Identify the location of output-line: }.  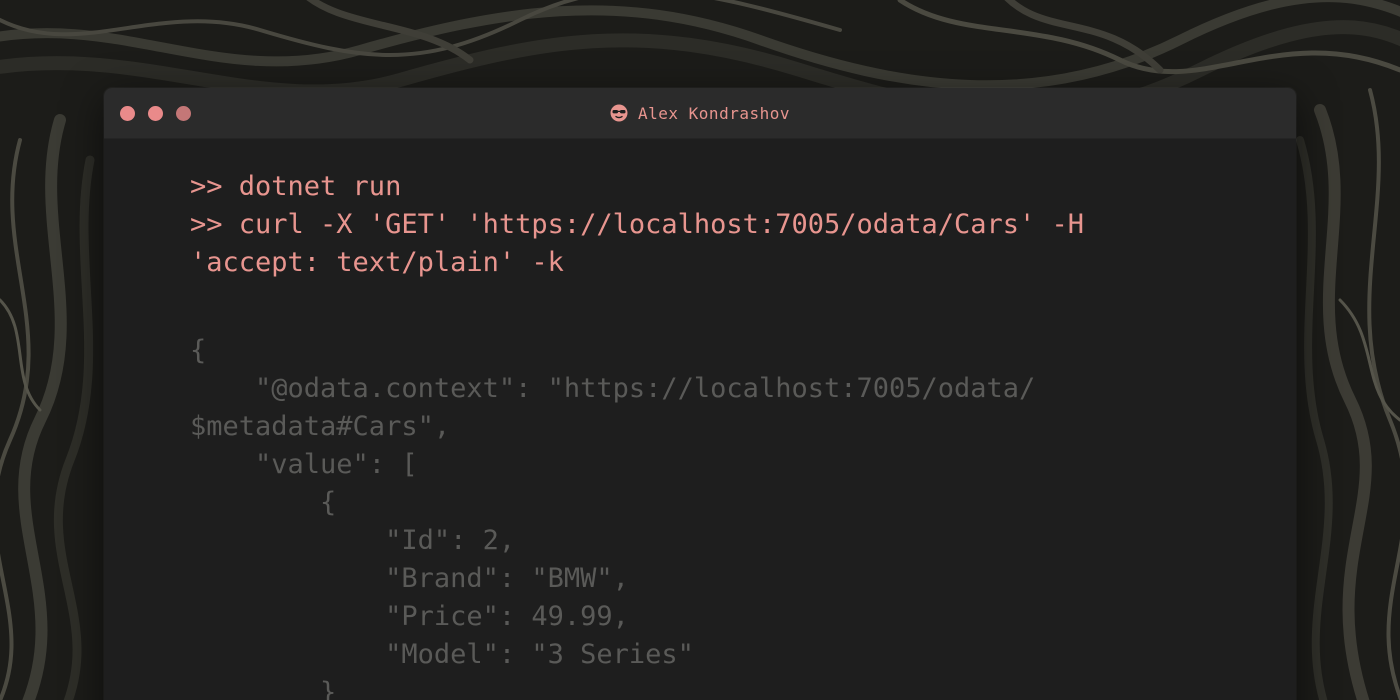
(263, 688).